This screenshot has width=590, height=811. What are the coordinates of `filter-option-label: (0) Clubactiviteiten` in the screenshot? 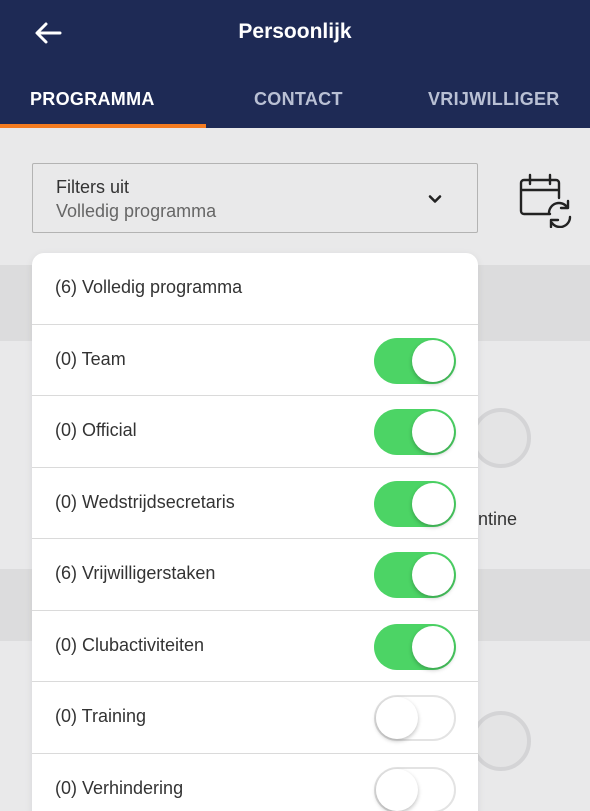 It's located at (130, 644).